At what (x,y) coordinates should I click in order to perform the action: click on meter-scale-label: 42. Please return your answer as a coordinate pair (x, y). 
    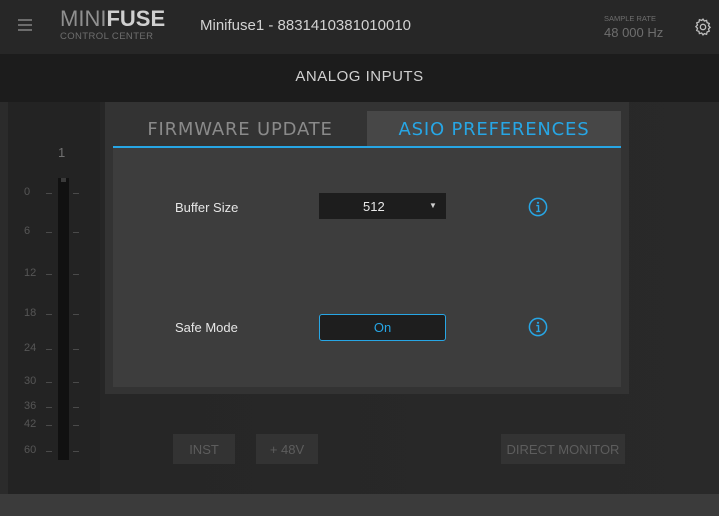
    Looking at the image, I should click on (30, 424).